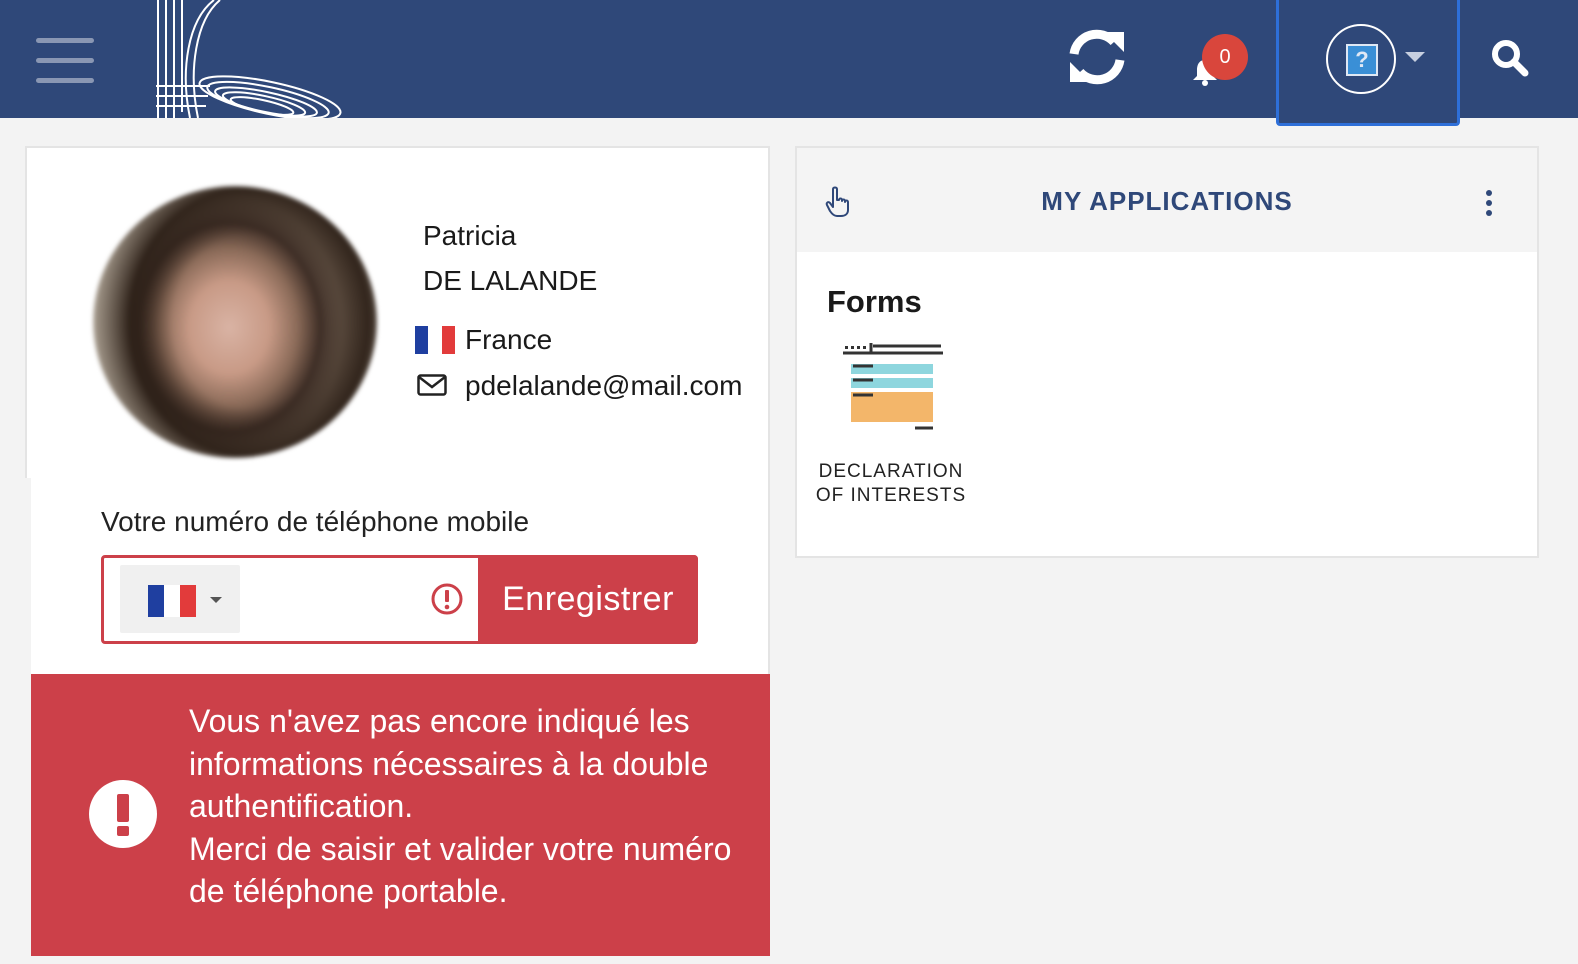  I want to click on top-navigation-bar: 0 ?, so click(789, 63).